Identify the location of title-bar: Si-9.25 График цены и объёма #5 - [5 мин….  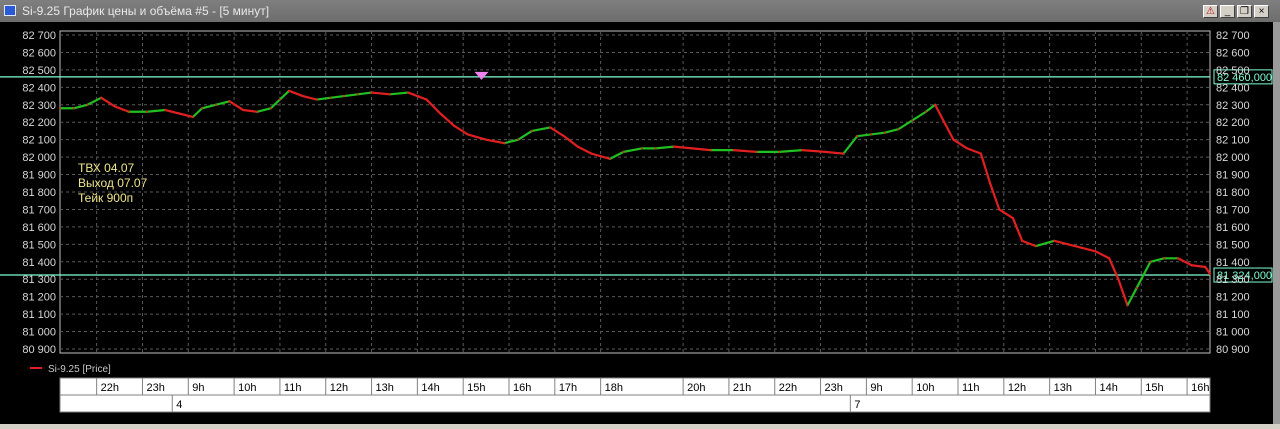
(640, 11).